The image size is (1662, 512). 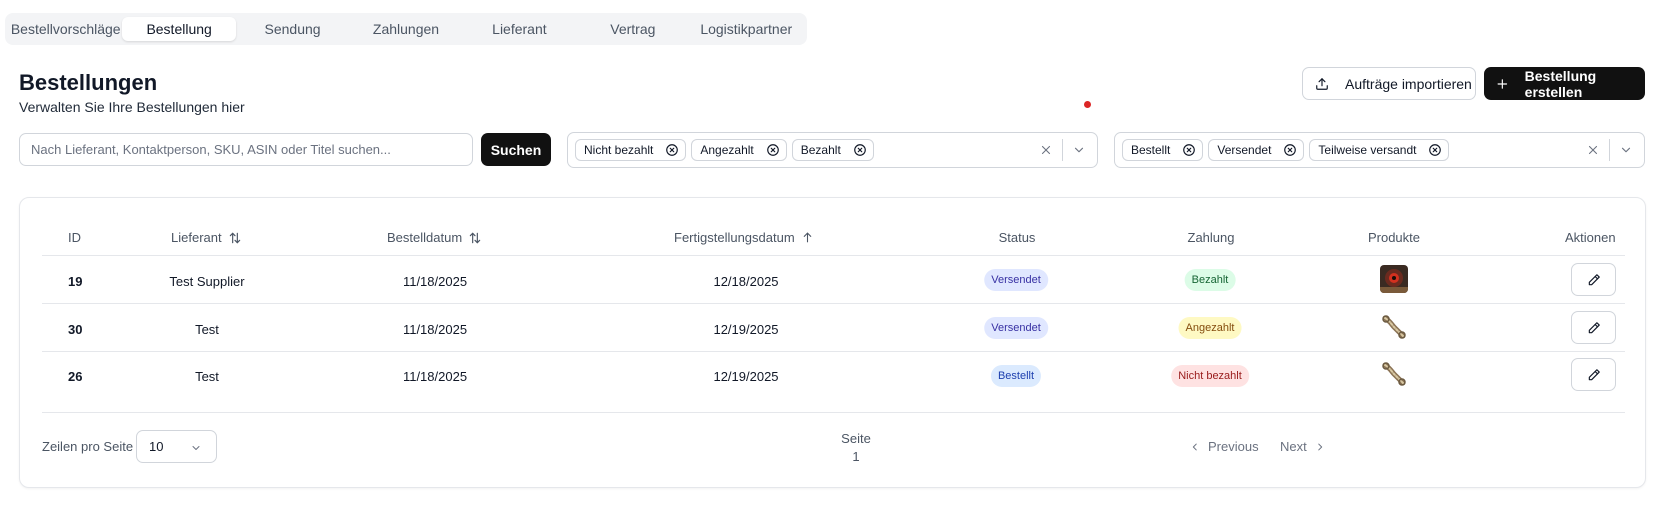 I want to click on import-orders-label: Aufträge importieren, so click(x=1408, y=83).